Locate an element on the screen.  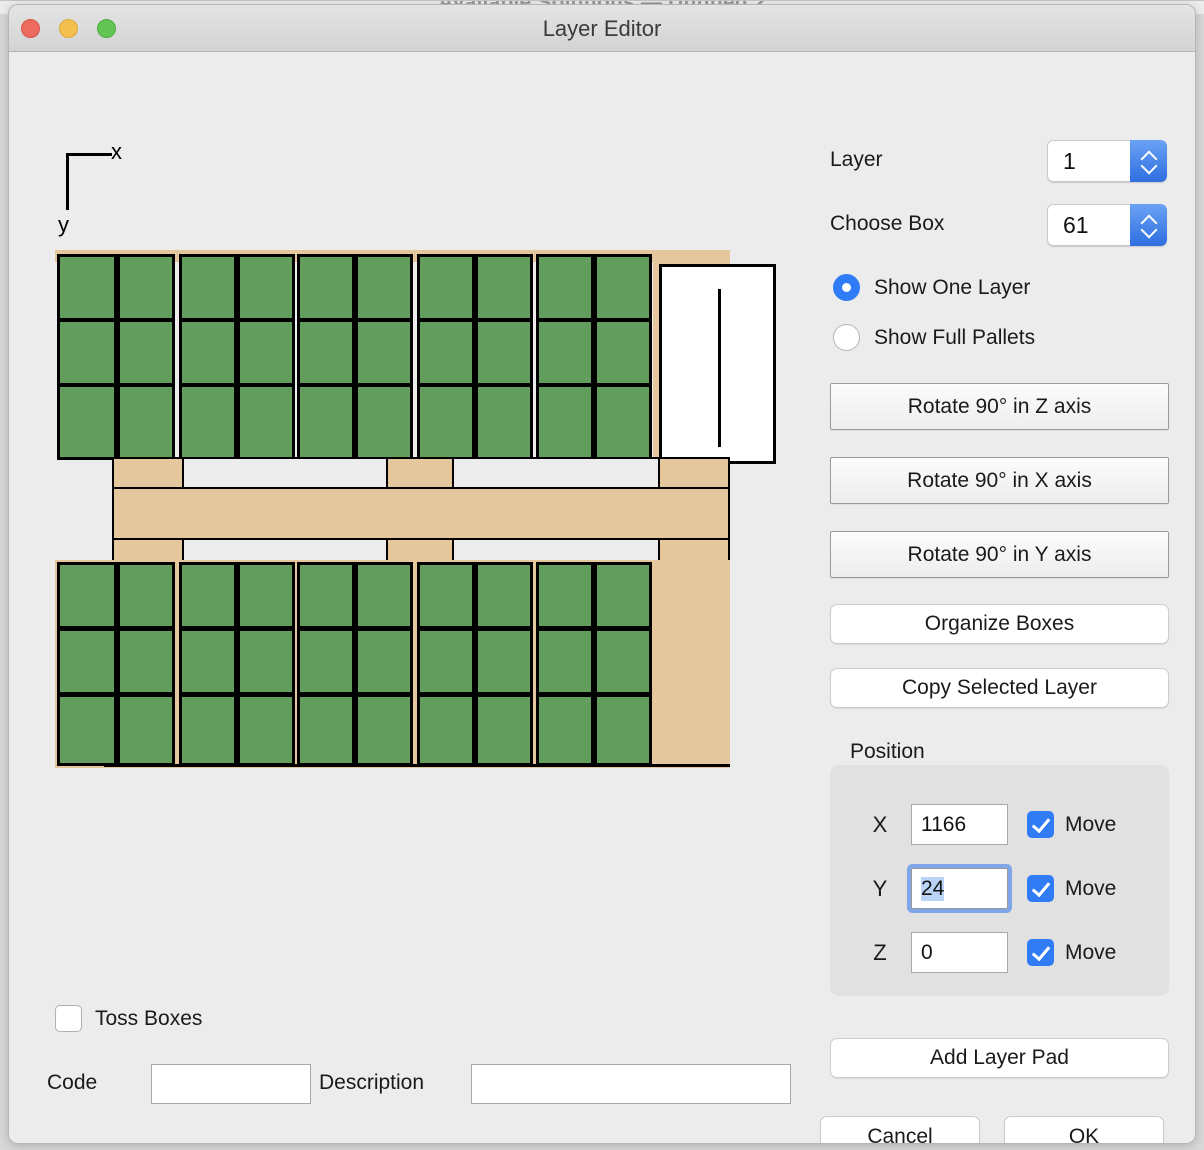
ok-button: OK is located at coordinates (1084, 1129).